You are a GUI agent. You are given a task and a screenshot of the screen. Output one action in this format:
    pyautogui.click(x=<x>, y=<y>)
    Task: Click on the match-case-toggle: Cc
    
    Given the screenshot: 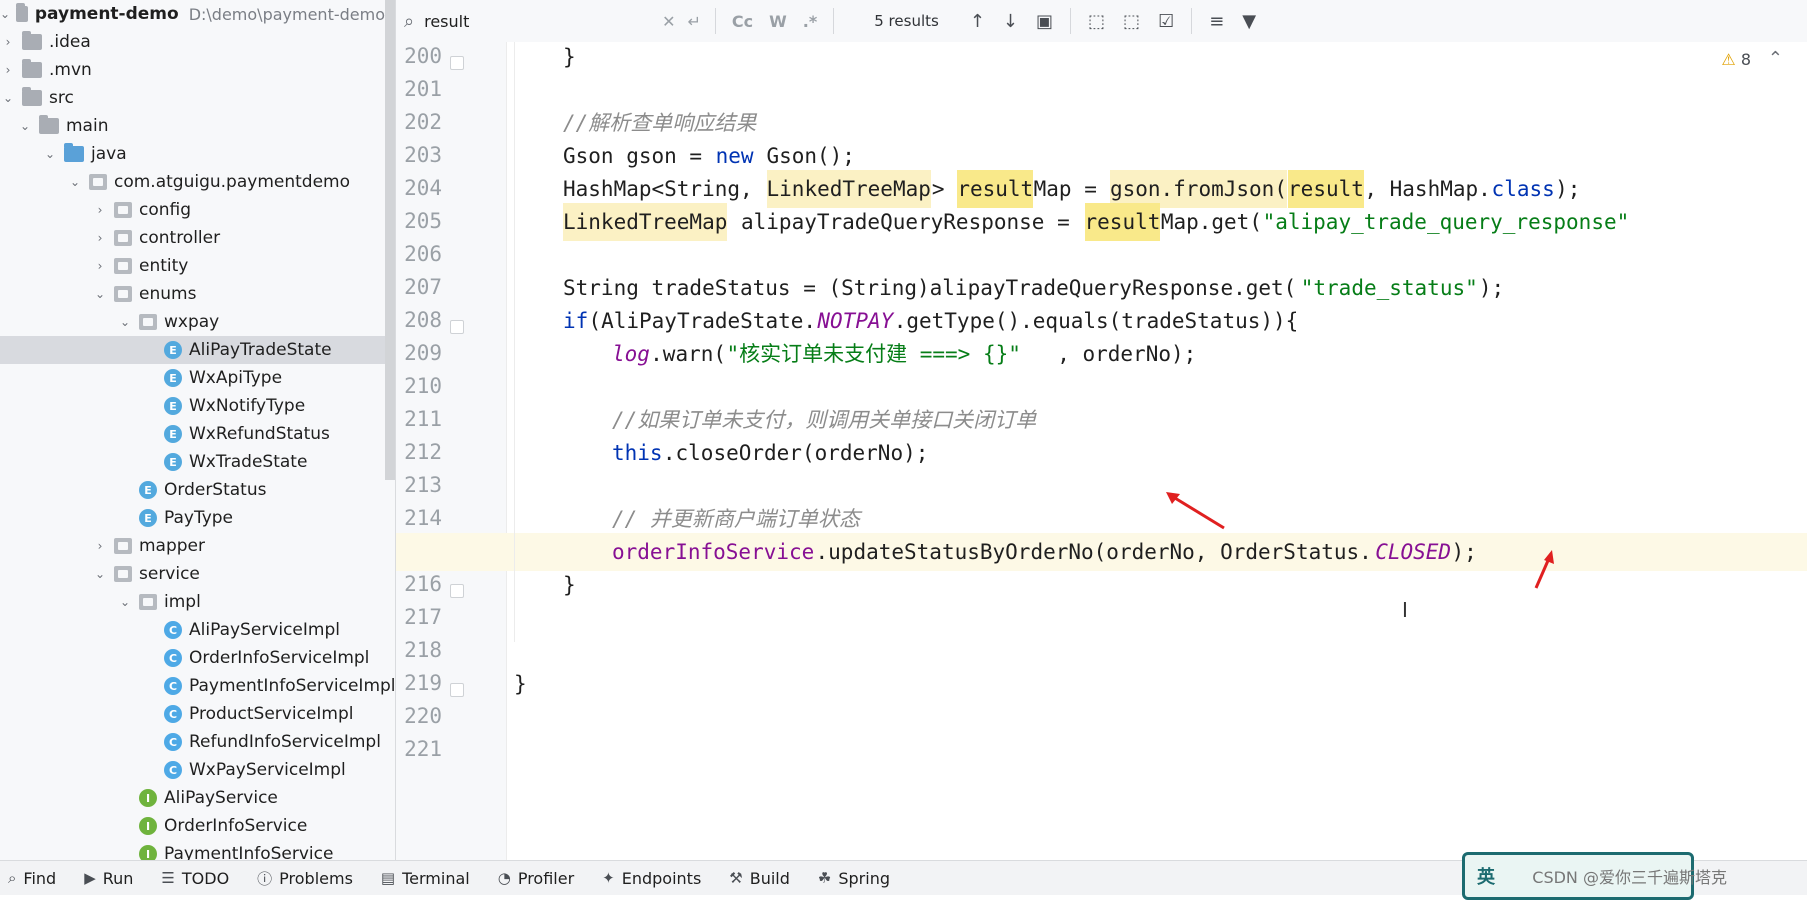 What is the action you would take?
    pyautogui.click(x=742, y=21)
    